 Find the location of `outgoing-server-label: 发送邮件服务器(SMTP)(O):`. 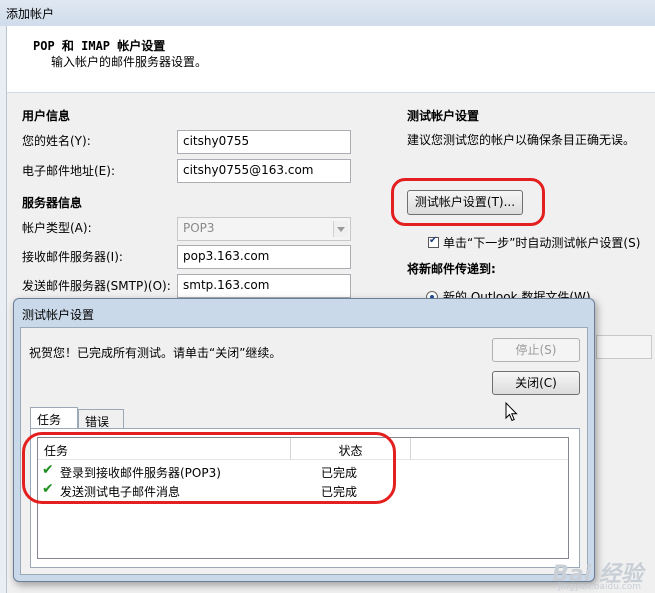

outgoing-server-label: 发送邮件服务器(SMTP)(O): is located at coordinates (96, 286).